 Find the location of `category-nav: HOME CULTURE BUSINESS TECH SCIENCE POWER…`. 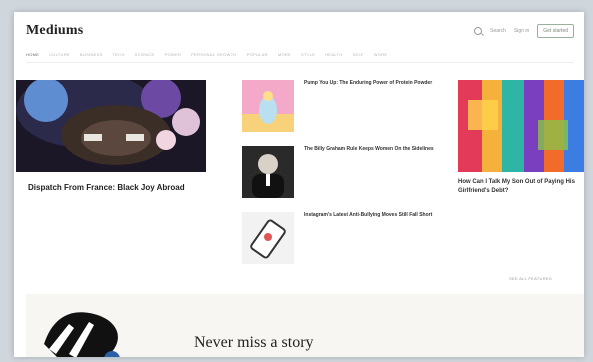

category-nav: HOME CULTURE BUSINESS TECH SCIENCE POWER… is located at coordinates (206, 54).